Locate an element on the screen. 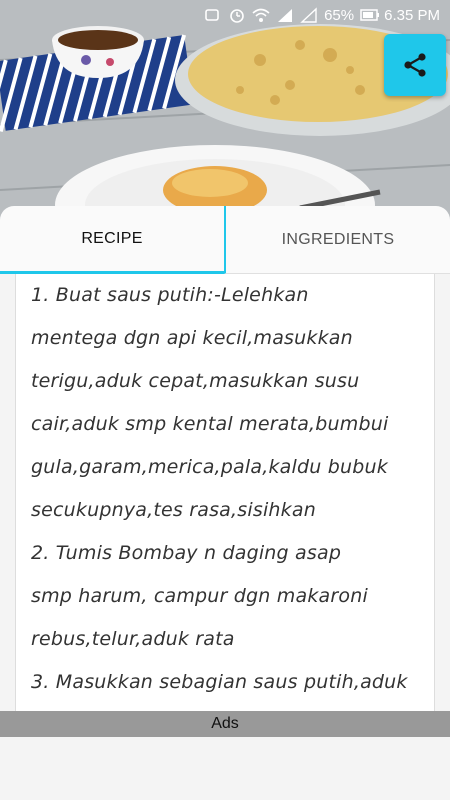  recipe-line: 2. Tumis Bombay n daging asap is located at coordinates (186, 553).